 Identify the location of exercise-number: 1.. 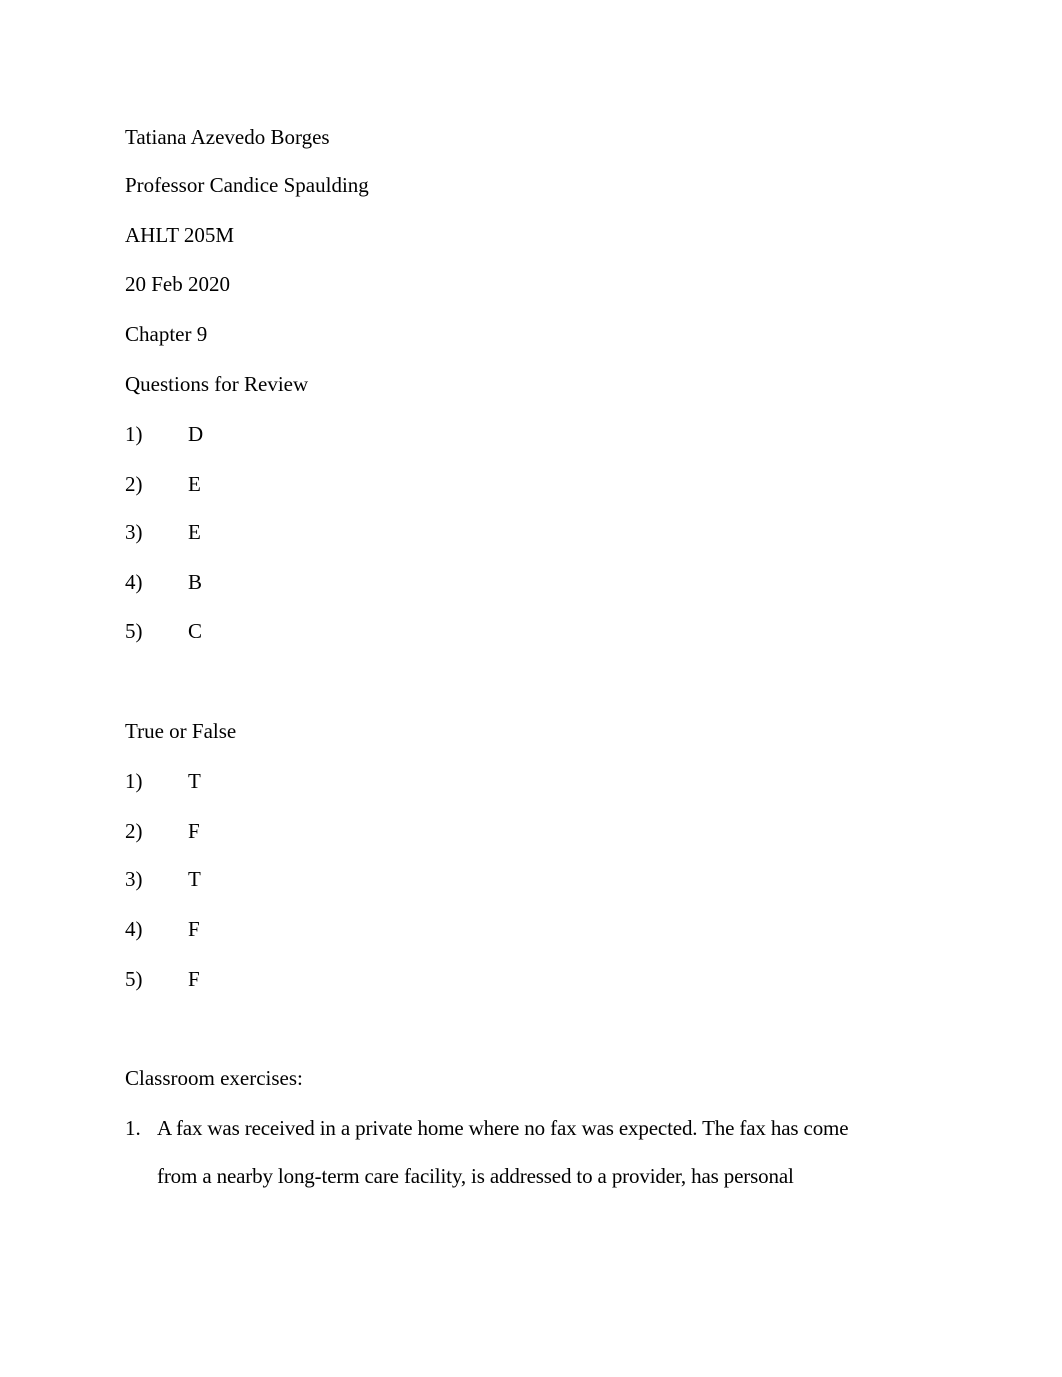
(133, 1128).